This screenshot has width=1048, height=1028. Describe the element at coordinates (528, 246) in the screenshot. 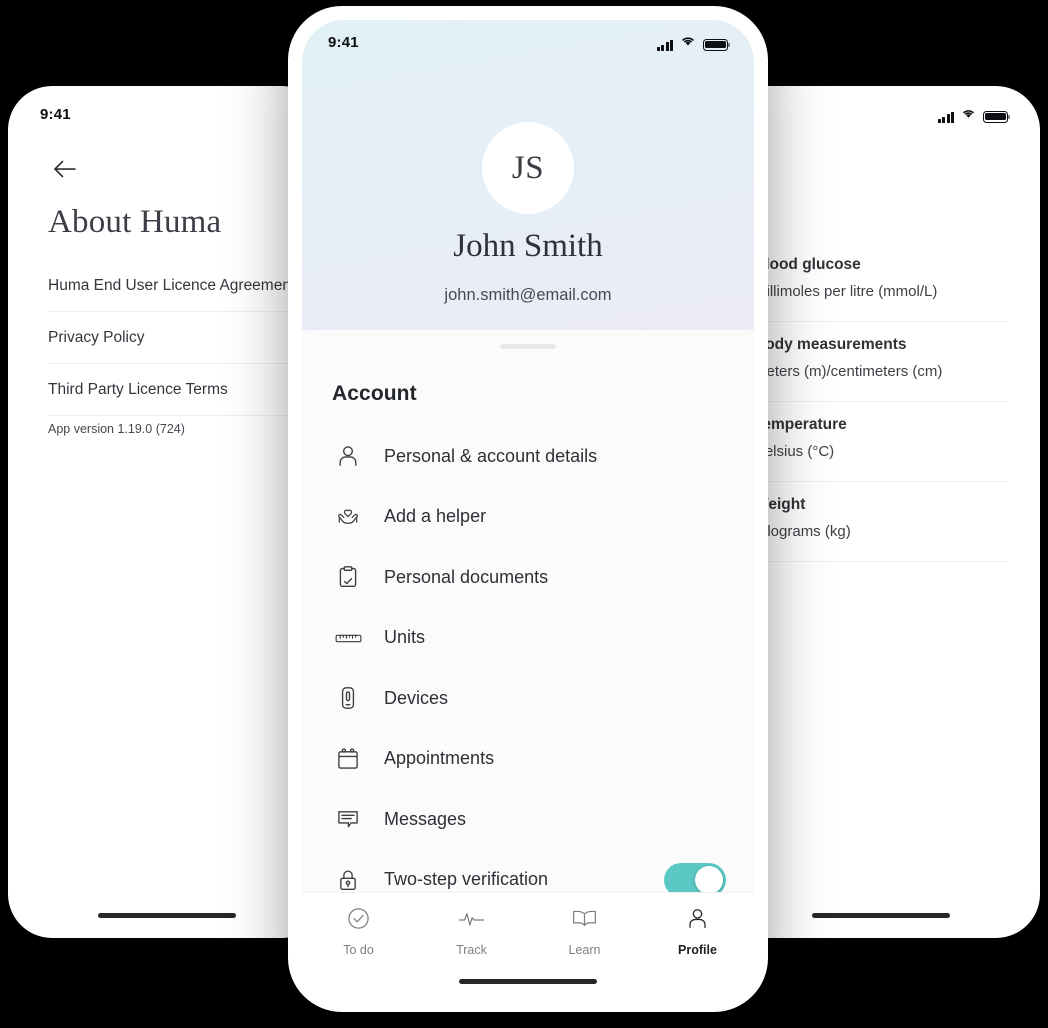

I see `profile-name: John Smith` at that location.